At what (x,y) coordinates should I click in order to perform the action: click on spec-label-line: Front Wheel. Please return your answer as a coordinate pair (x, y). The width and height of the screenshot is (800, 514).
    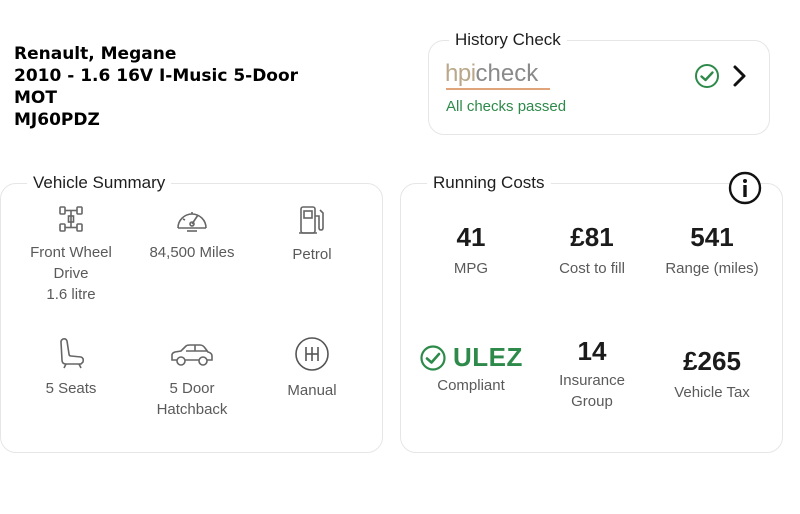
    Looking at the image, I should click on (71, 252).